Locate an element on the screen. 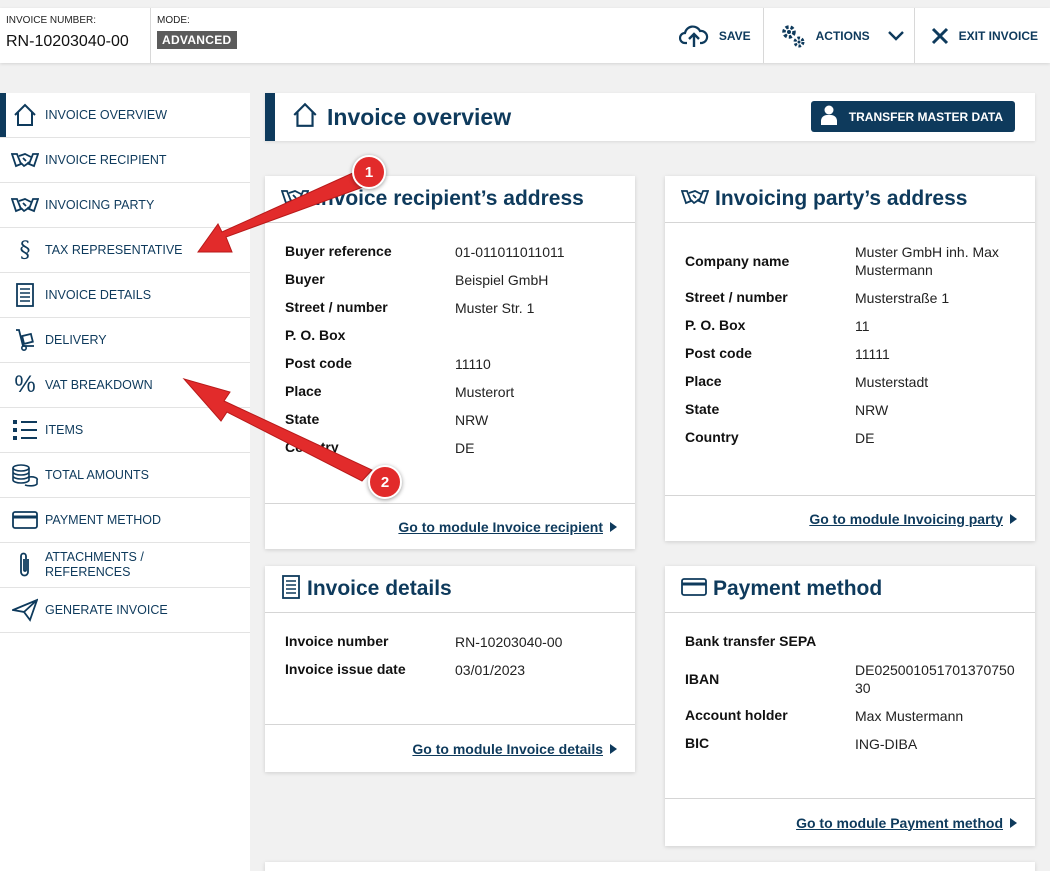  go-to-invoicing-party-link: Go to module Invoicing party is located at coordinates (906, 519).